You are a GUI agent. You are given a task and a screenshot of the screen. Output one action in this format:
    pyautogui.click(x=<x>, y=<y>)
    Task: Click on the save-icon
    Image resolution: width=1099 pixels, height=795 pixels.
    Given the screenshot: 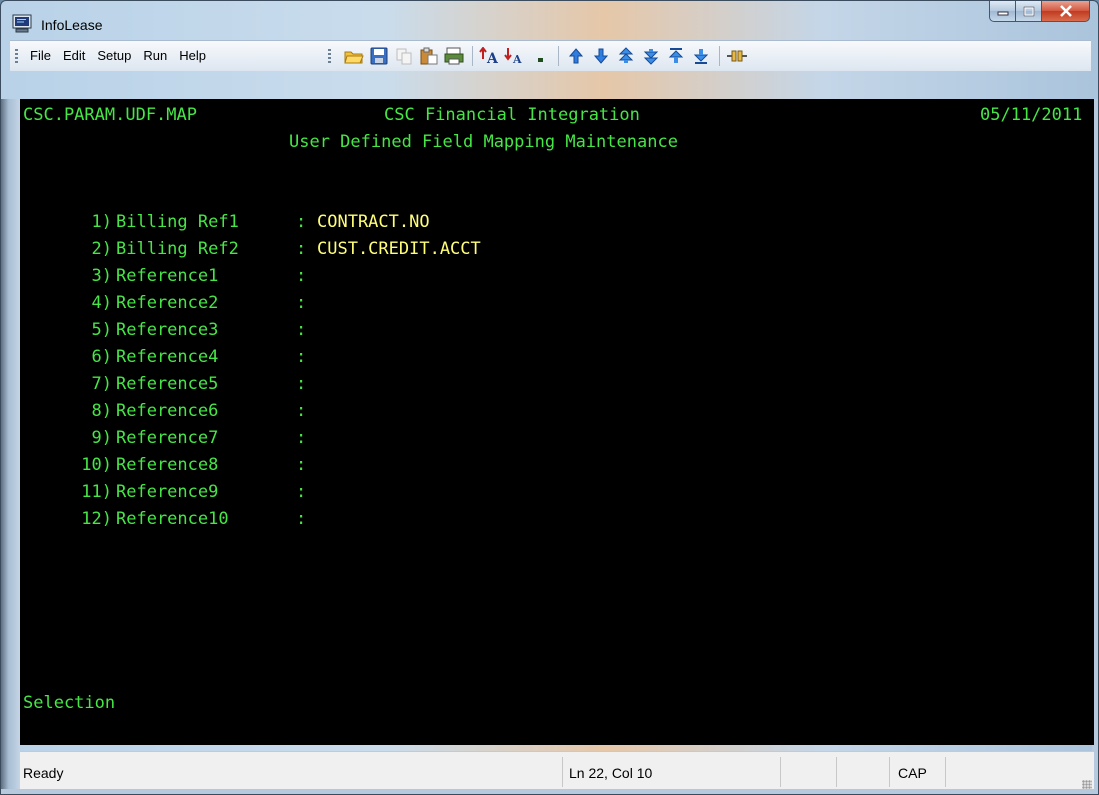 What is the action you would take?
    pyautogui.click(x=379, y=56)
    